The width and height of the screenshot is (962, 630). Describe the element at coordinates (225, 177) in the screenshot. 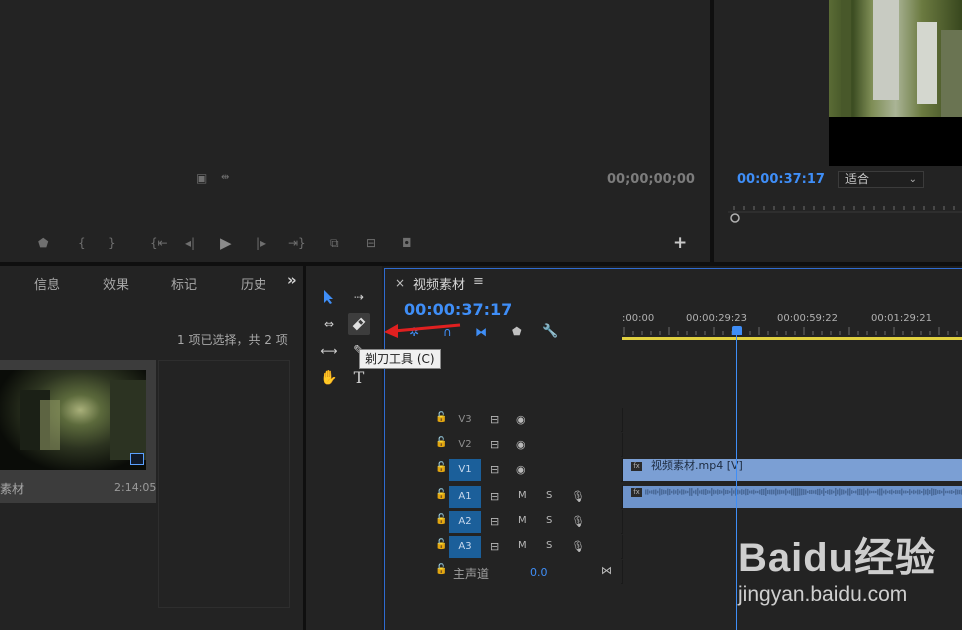

I see `insert-icon: ⇹` at that location.